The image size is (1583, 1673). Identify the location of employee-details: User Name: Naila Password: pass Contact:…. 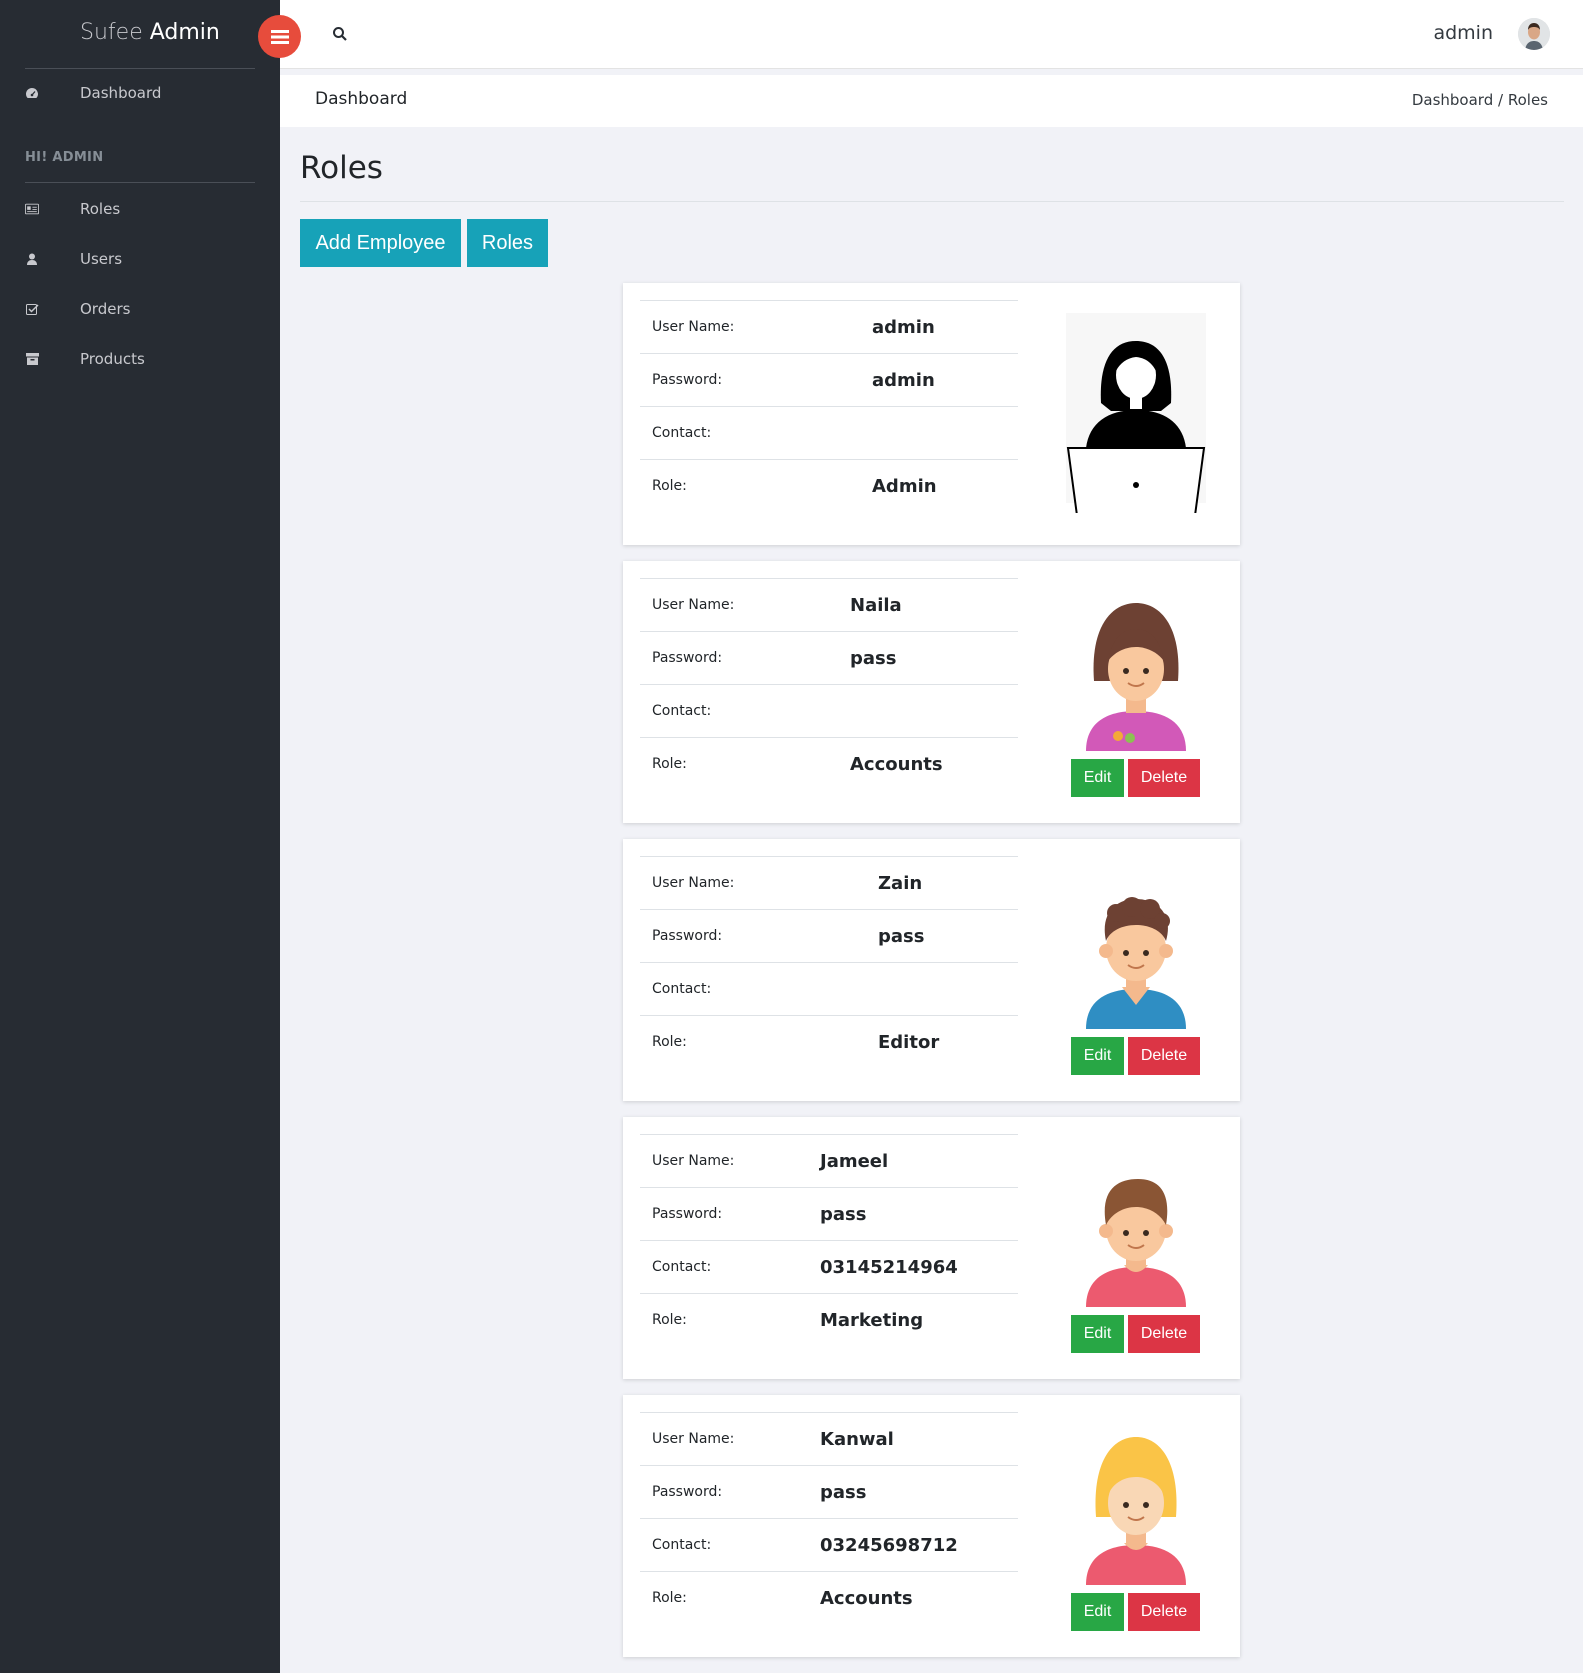
(829, 684).